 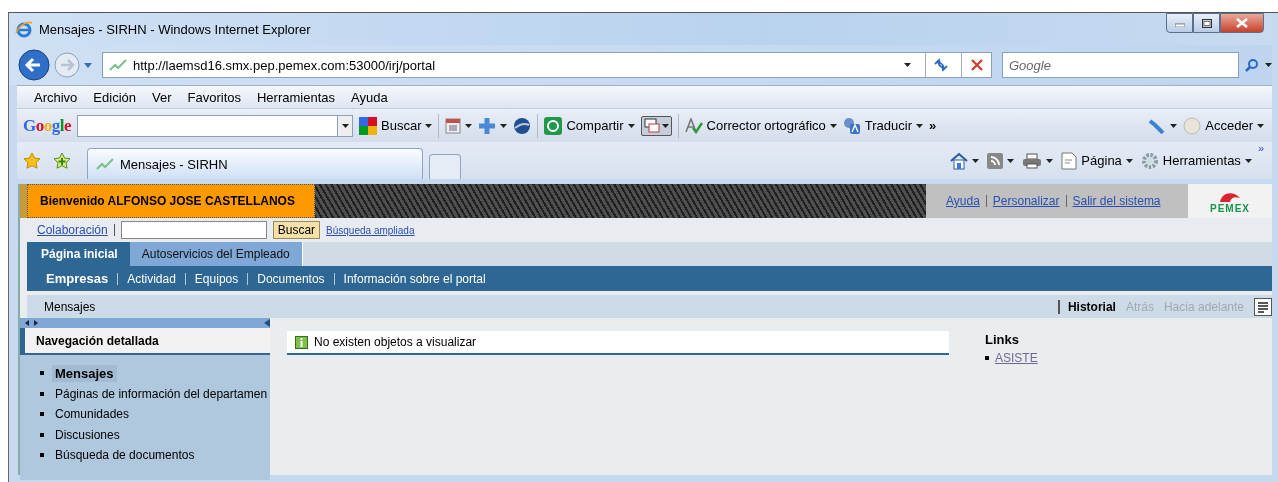 I want to click on window-menu-button, so click(x=459, y=125).